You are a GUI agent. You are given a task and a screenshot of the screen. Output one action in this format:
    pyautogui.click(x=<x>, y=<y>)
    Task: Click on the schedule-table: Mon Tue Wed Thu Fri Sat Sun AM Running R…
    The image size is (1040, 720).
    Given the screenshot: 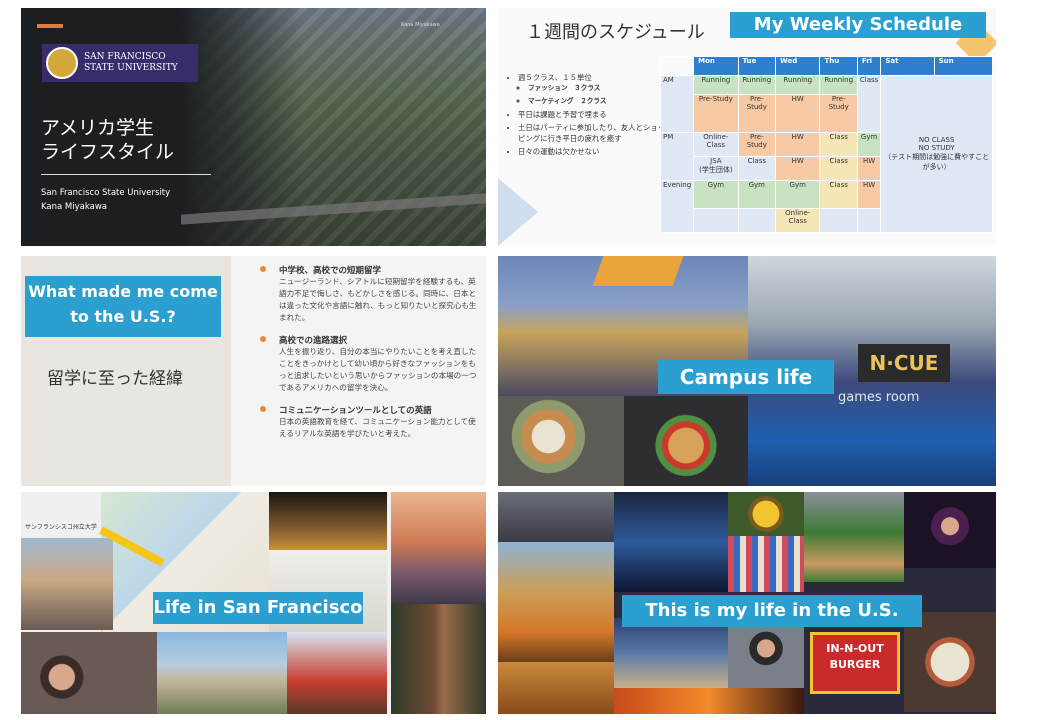 What is the action you would take?
    pyautogui.click(x=826, y=144)
    